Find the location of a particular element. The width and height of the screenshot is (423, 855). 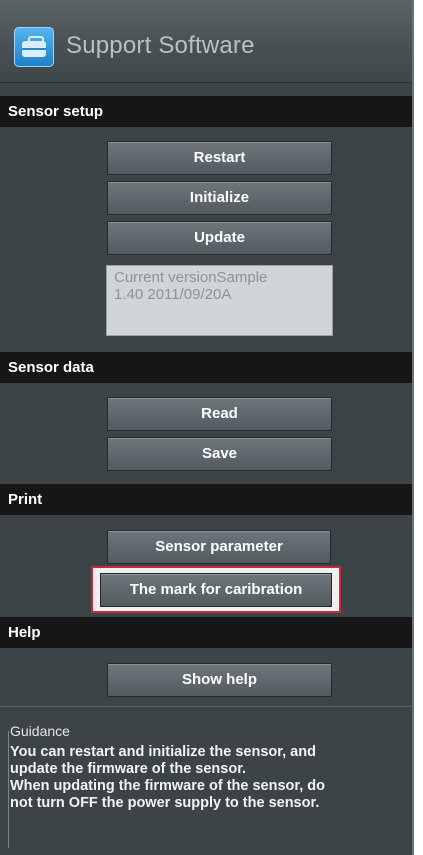

guidance-title: Guidance is located at coordinates (40, 731).